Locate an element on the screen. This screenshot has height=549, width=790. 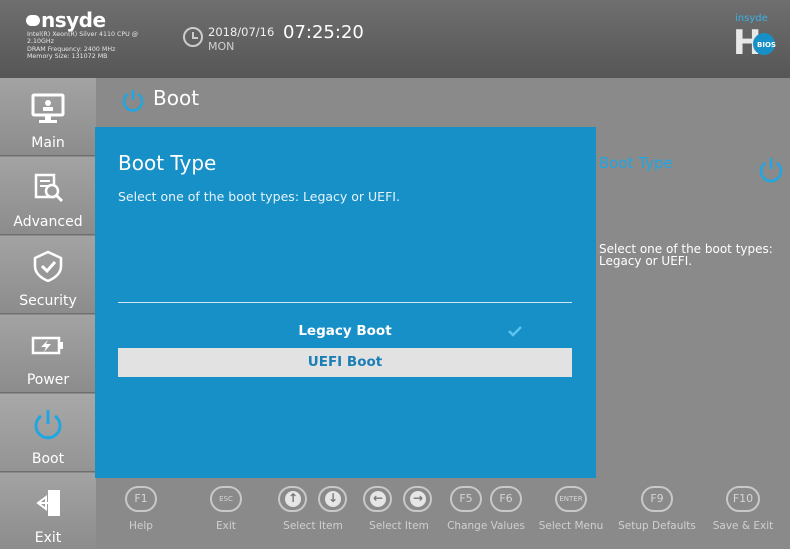
sidebar-item-advanced: Advanced is located at coordinates (48, 196).